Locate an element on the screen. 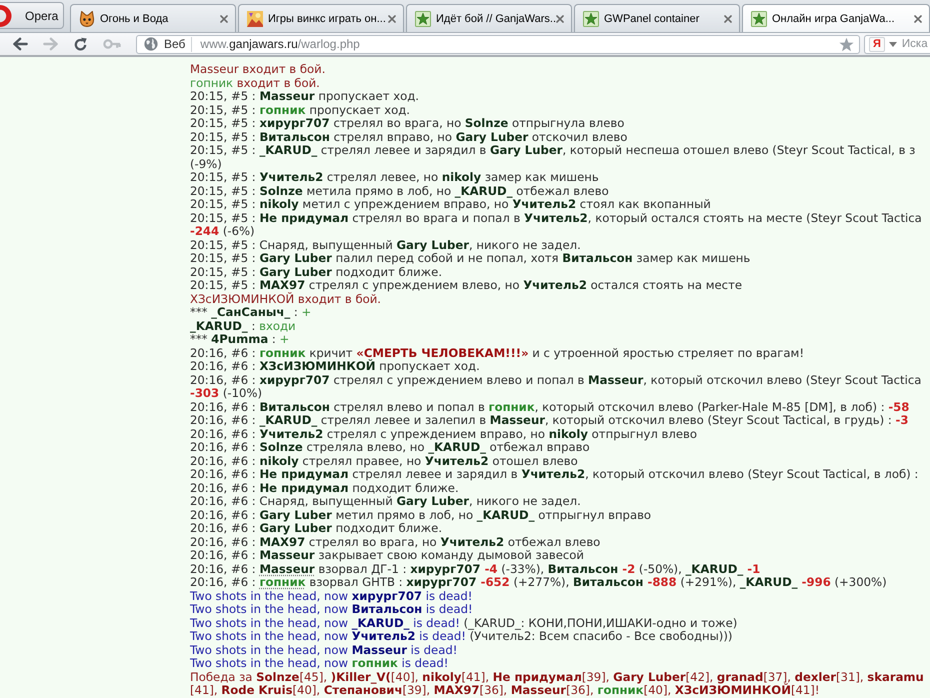 Image resolution: width=930 pixels, height=698 pixels. log-line: 20:16, #6 : Masseur взорвал ДГ-1 : хирург707 -4 (-33%), Витальсон -2 (-50%), _KARUD_ -1 is located at coordinates (475, 569).